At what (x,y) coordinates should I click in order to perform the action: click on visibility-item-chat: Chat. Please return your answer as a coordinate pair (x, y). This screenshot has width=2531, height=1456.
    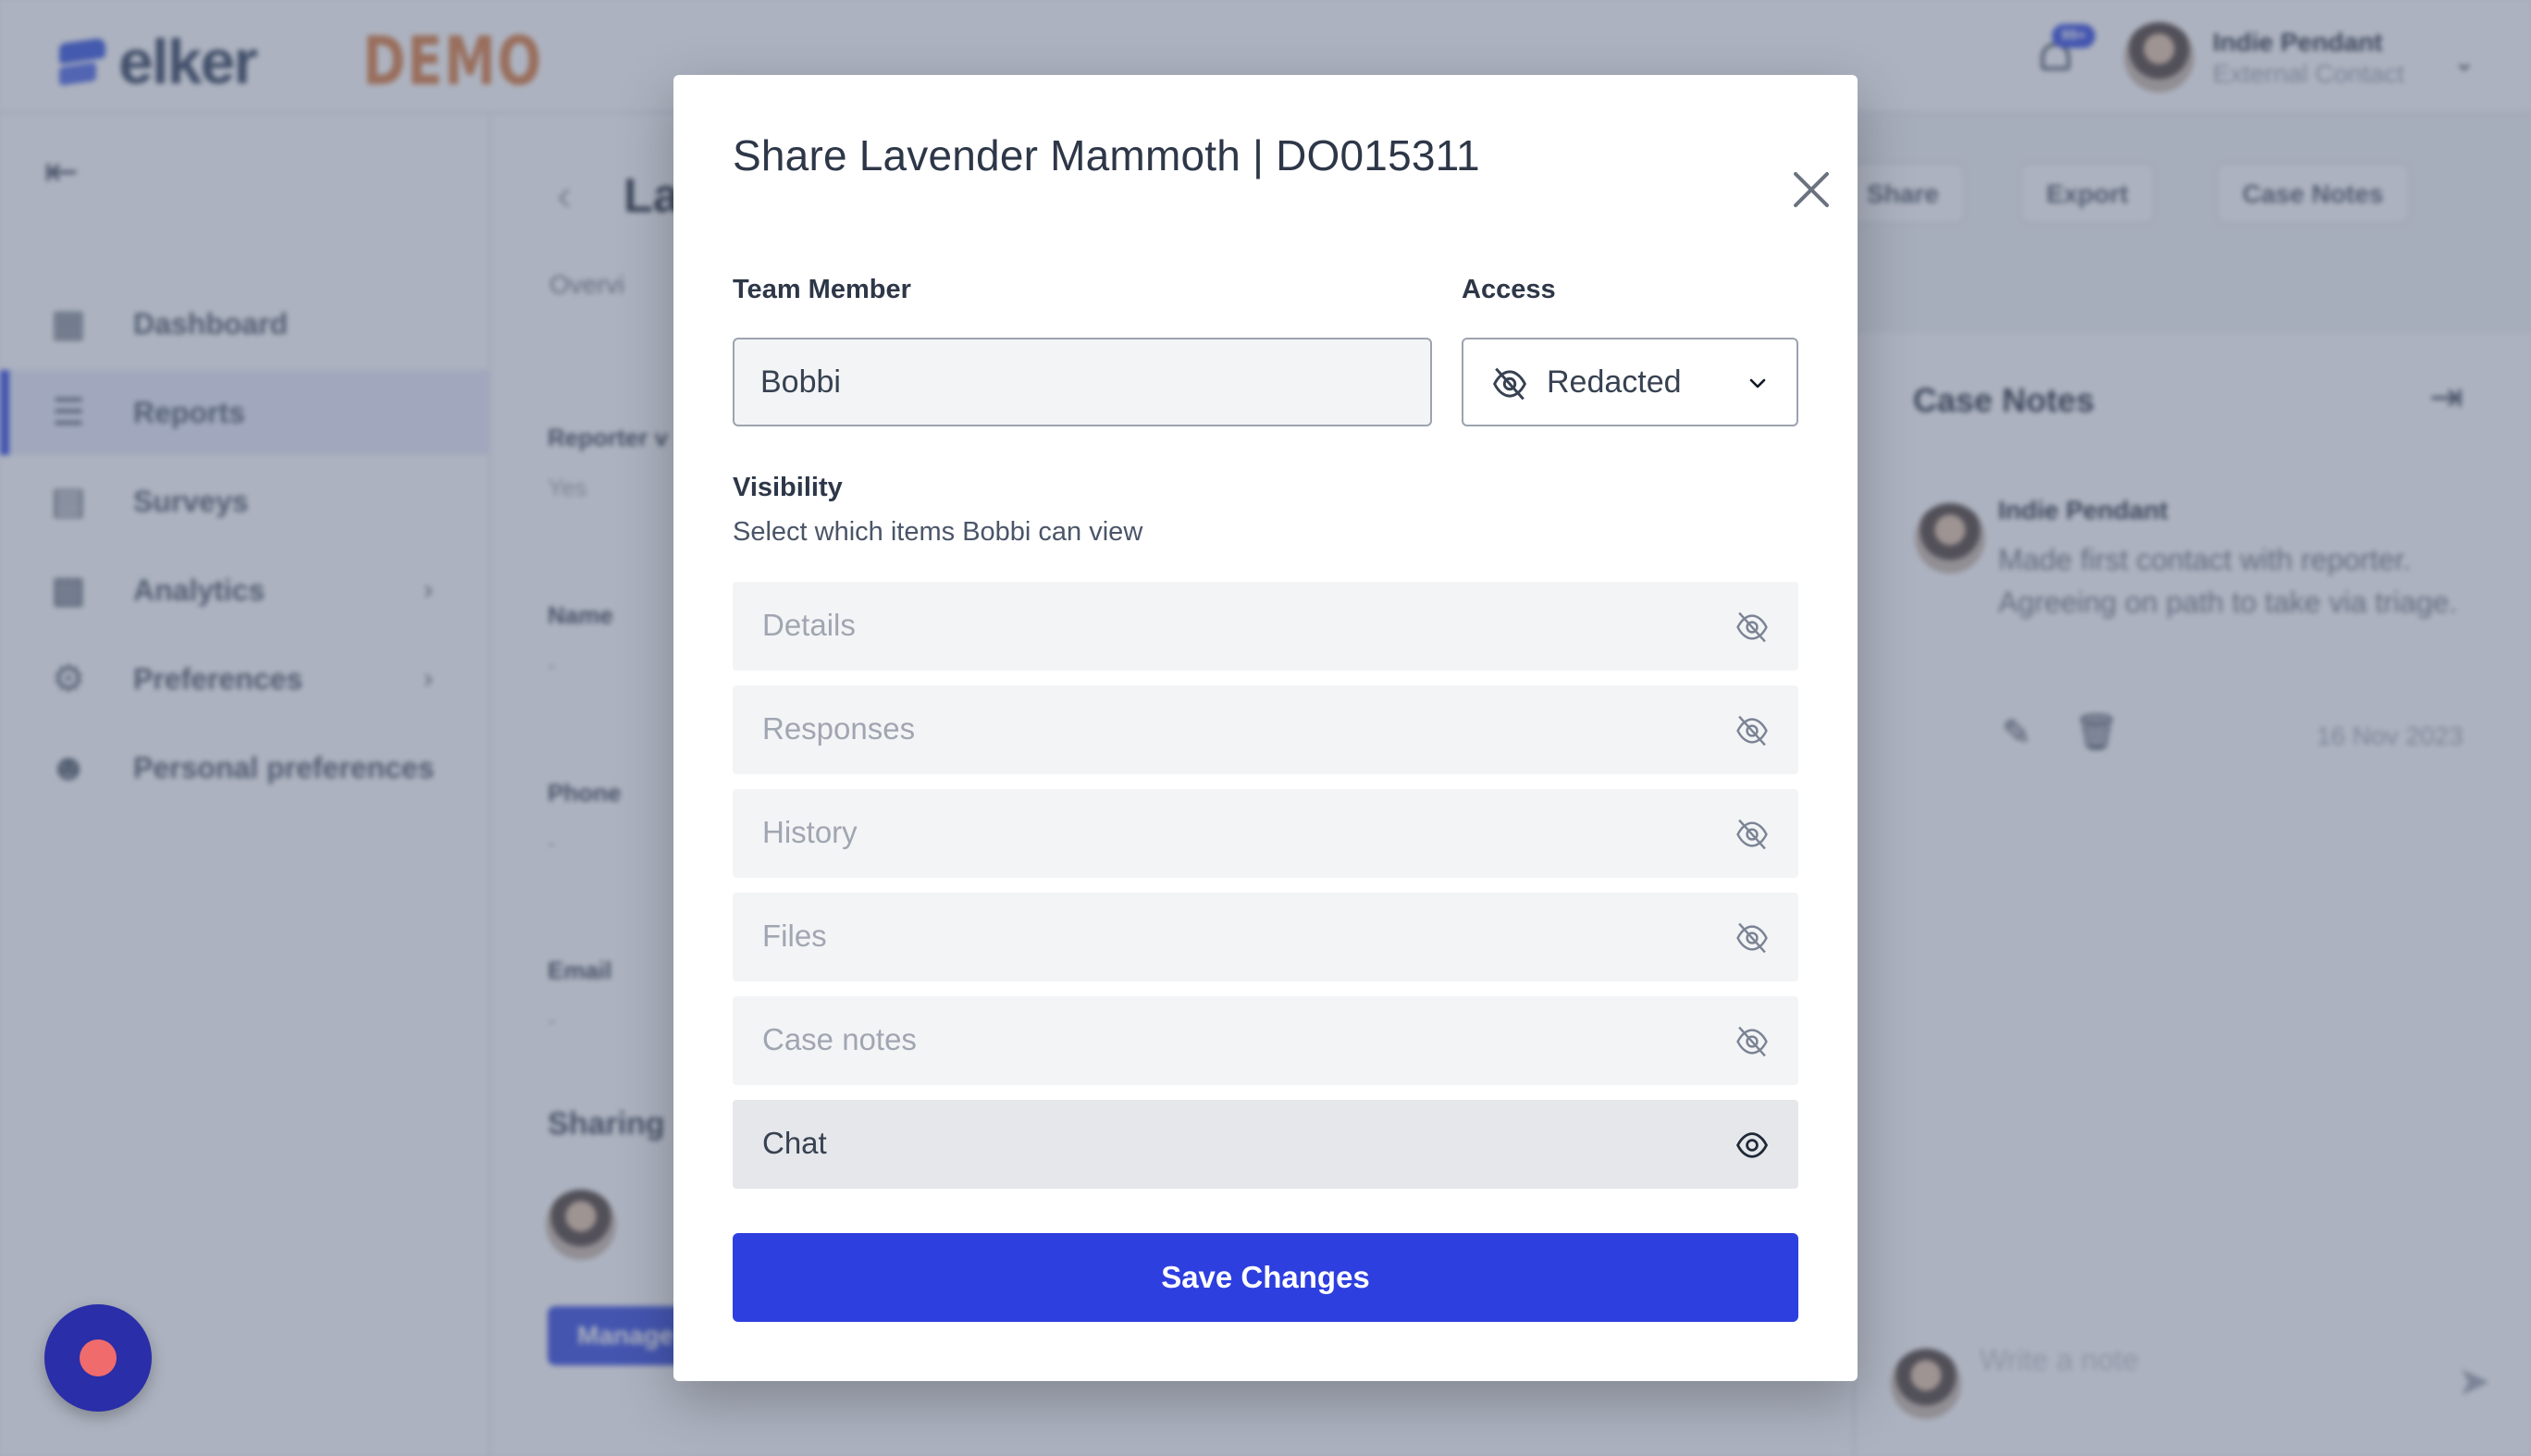
    Looking at the image, I should click on (1265, 1144).